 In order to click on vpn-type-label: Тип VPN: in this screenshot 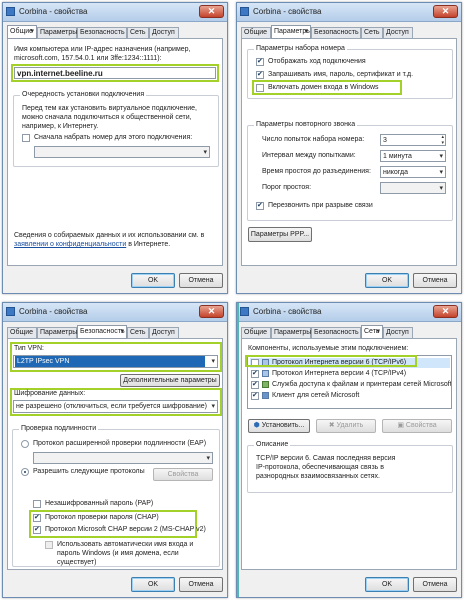, I will do `click(29, 348)`.